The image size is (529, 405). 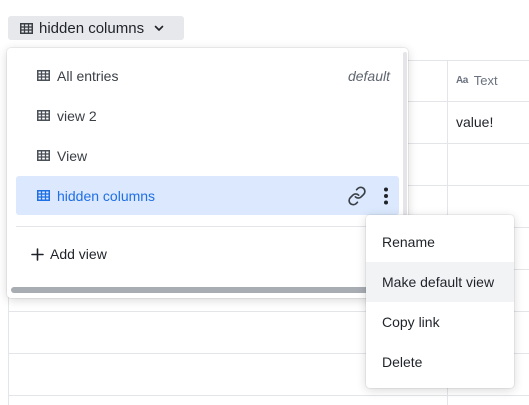 What do you see at coordinates (37, 254) in the screenshot?
I see `plus-icon` at bounding box center [37, 254].